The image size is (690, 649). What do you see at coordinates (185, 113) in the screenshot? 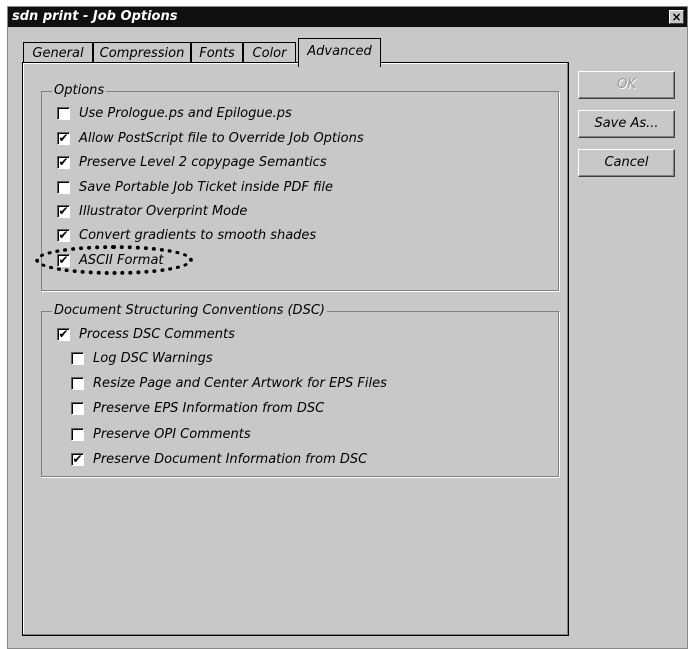
I see `option-label: Use Prologue.ps and Epilogue.ps` at bounding box center [185, 113].